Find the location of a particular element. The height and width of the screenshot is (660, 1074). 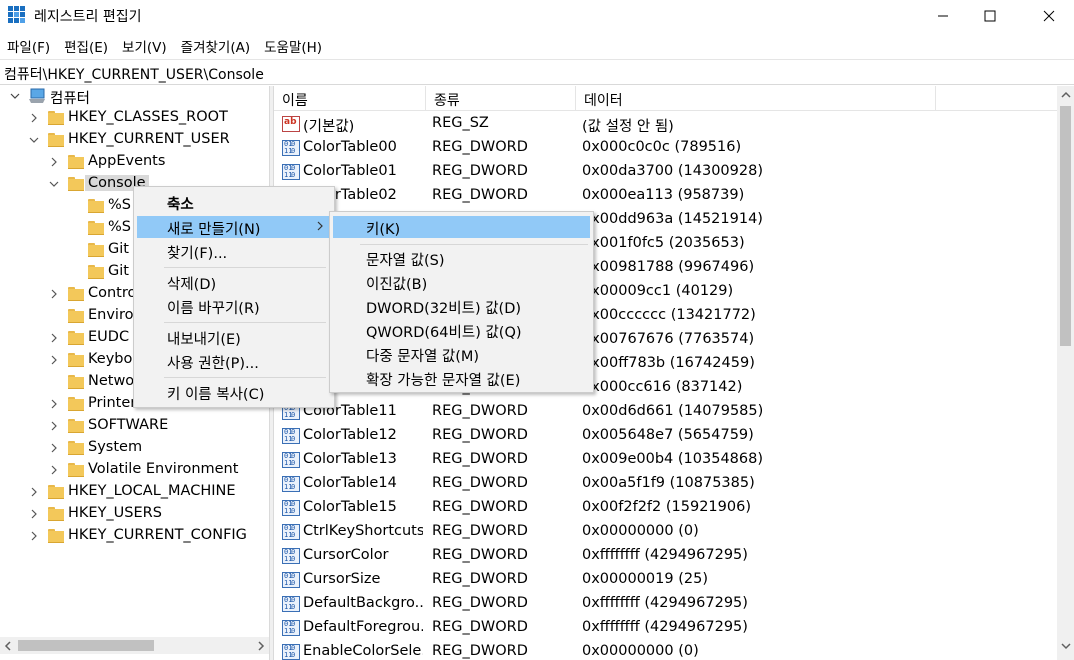

menu-view: 보기(V) is located at coordinates (144, 45).